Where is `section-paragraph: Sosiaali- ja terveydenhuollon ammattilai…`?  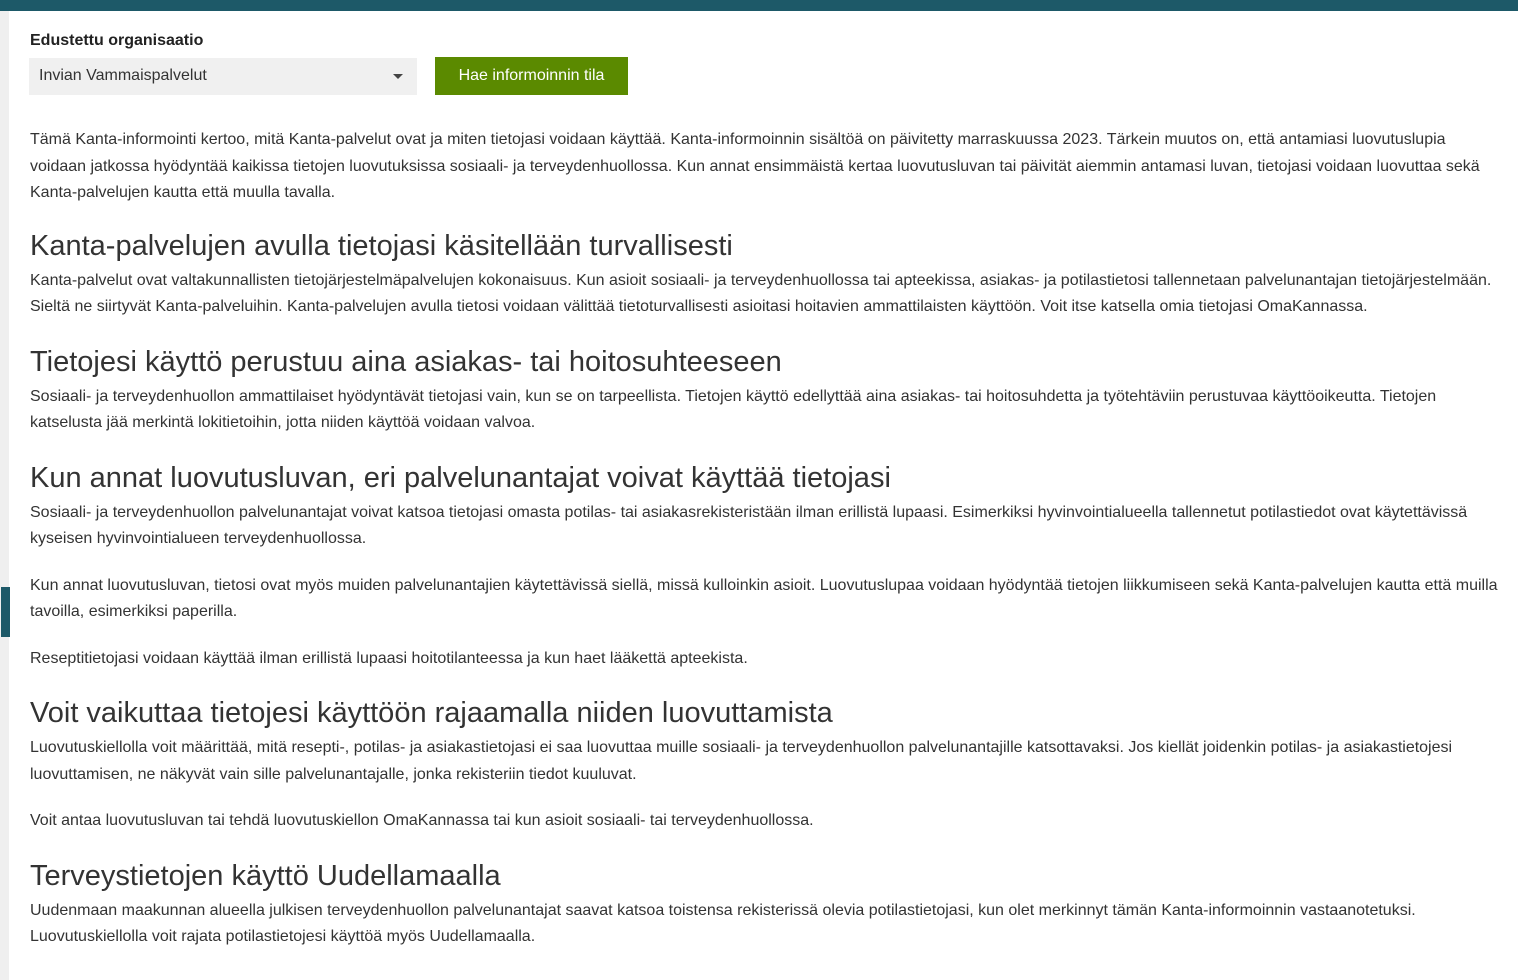 section-paragraph: Sosiaali- ja terveydenhuollon ammattilai… is located at coordinates (733, 409).